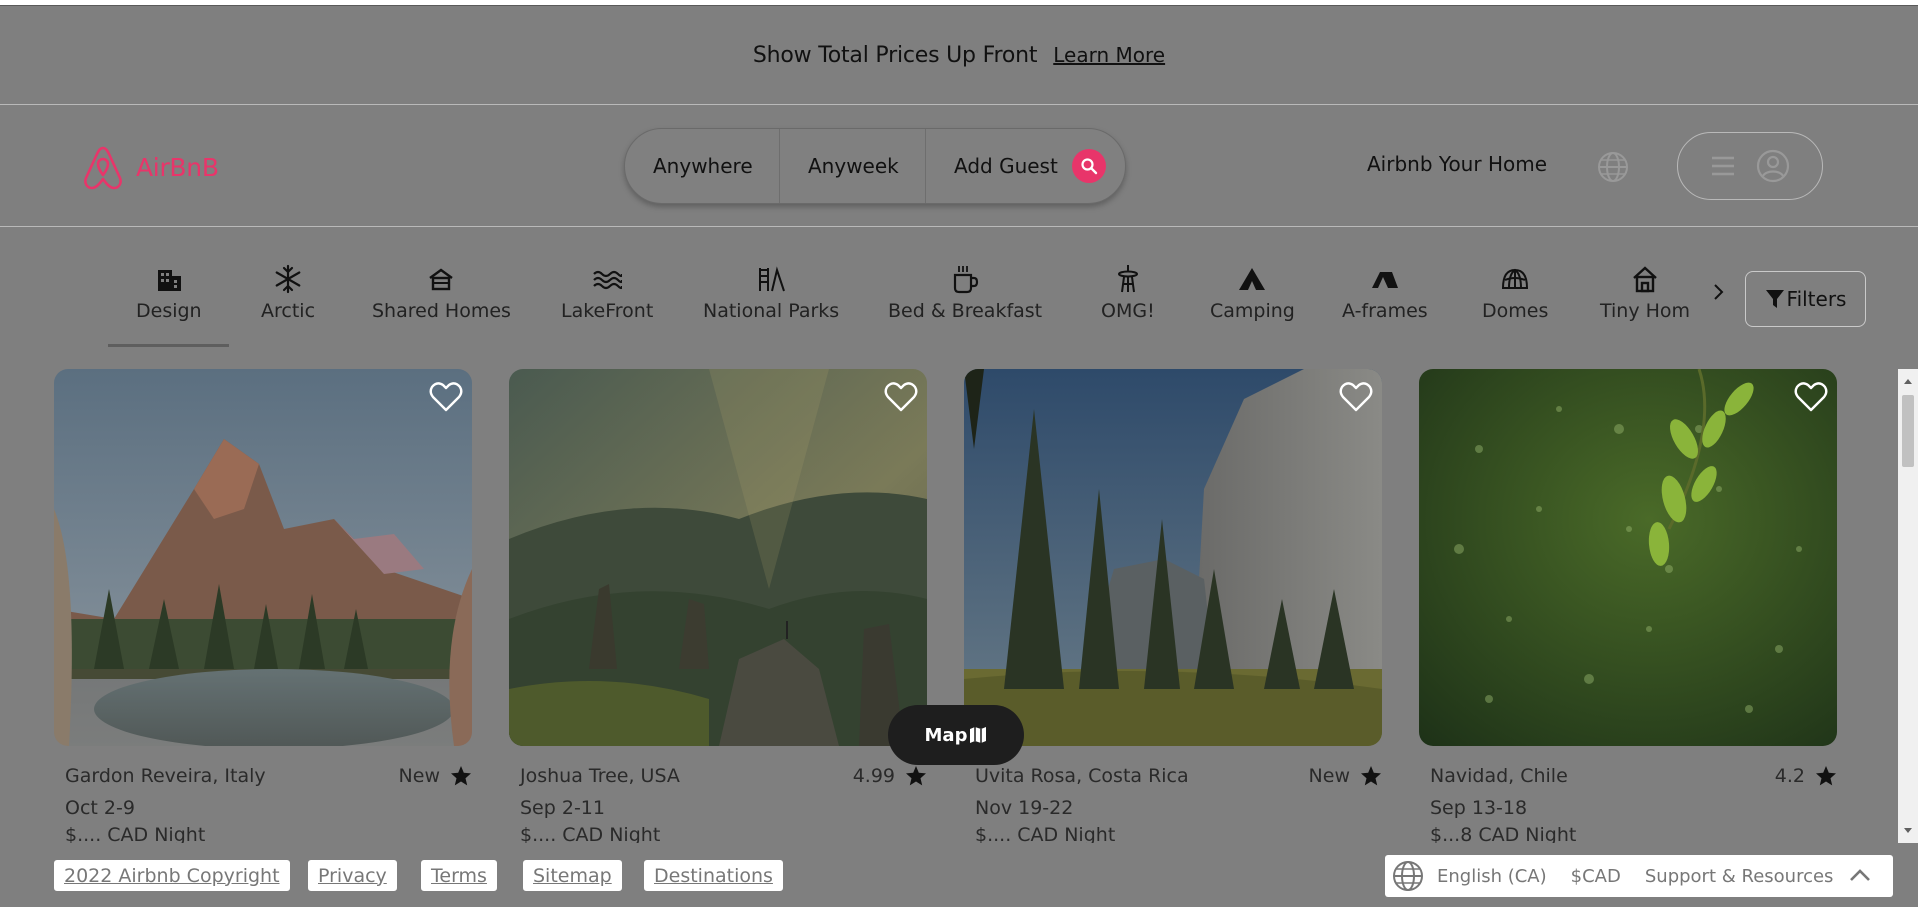  I want to click on category-design: Design, so click(169, 293).